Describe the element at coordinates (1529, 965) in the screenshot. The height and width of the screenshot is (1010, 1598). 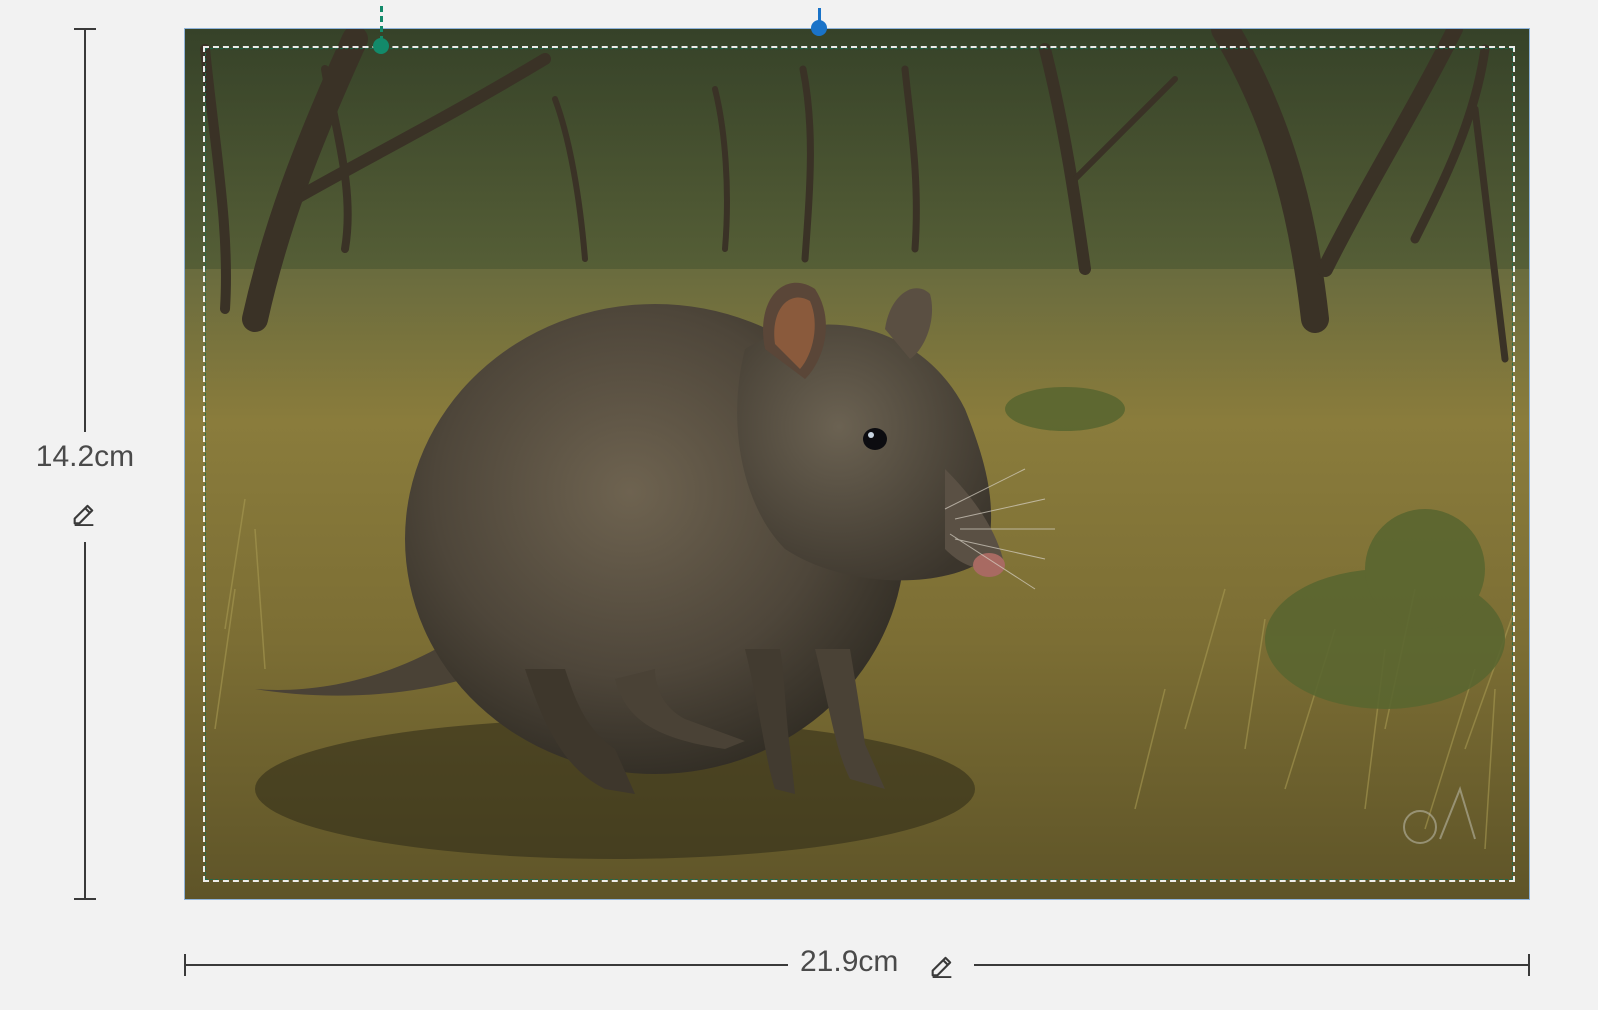
I see `width-ruler-right-cap` at that location.